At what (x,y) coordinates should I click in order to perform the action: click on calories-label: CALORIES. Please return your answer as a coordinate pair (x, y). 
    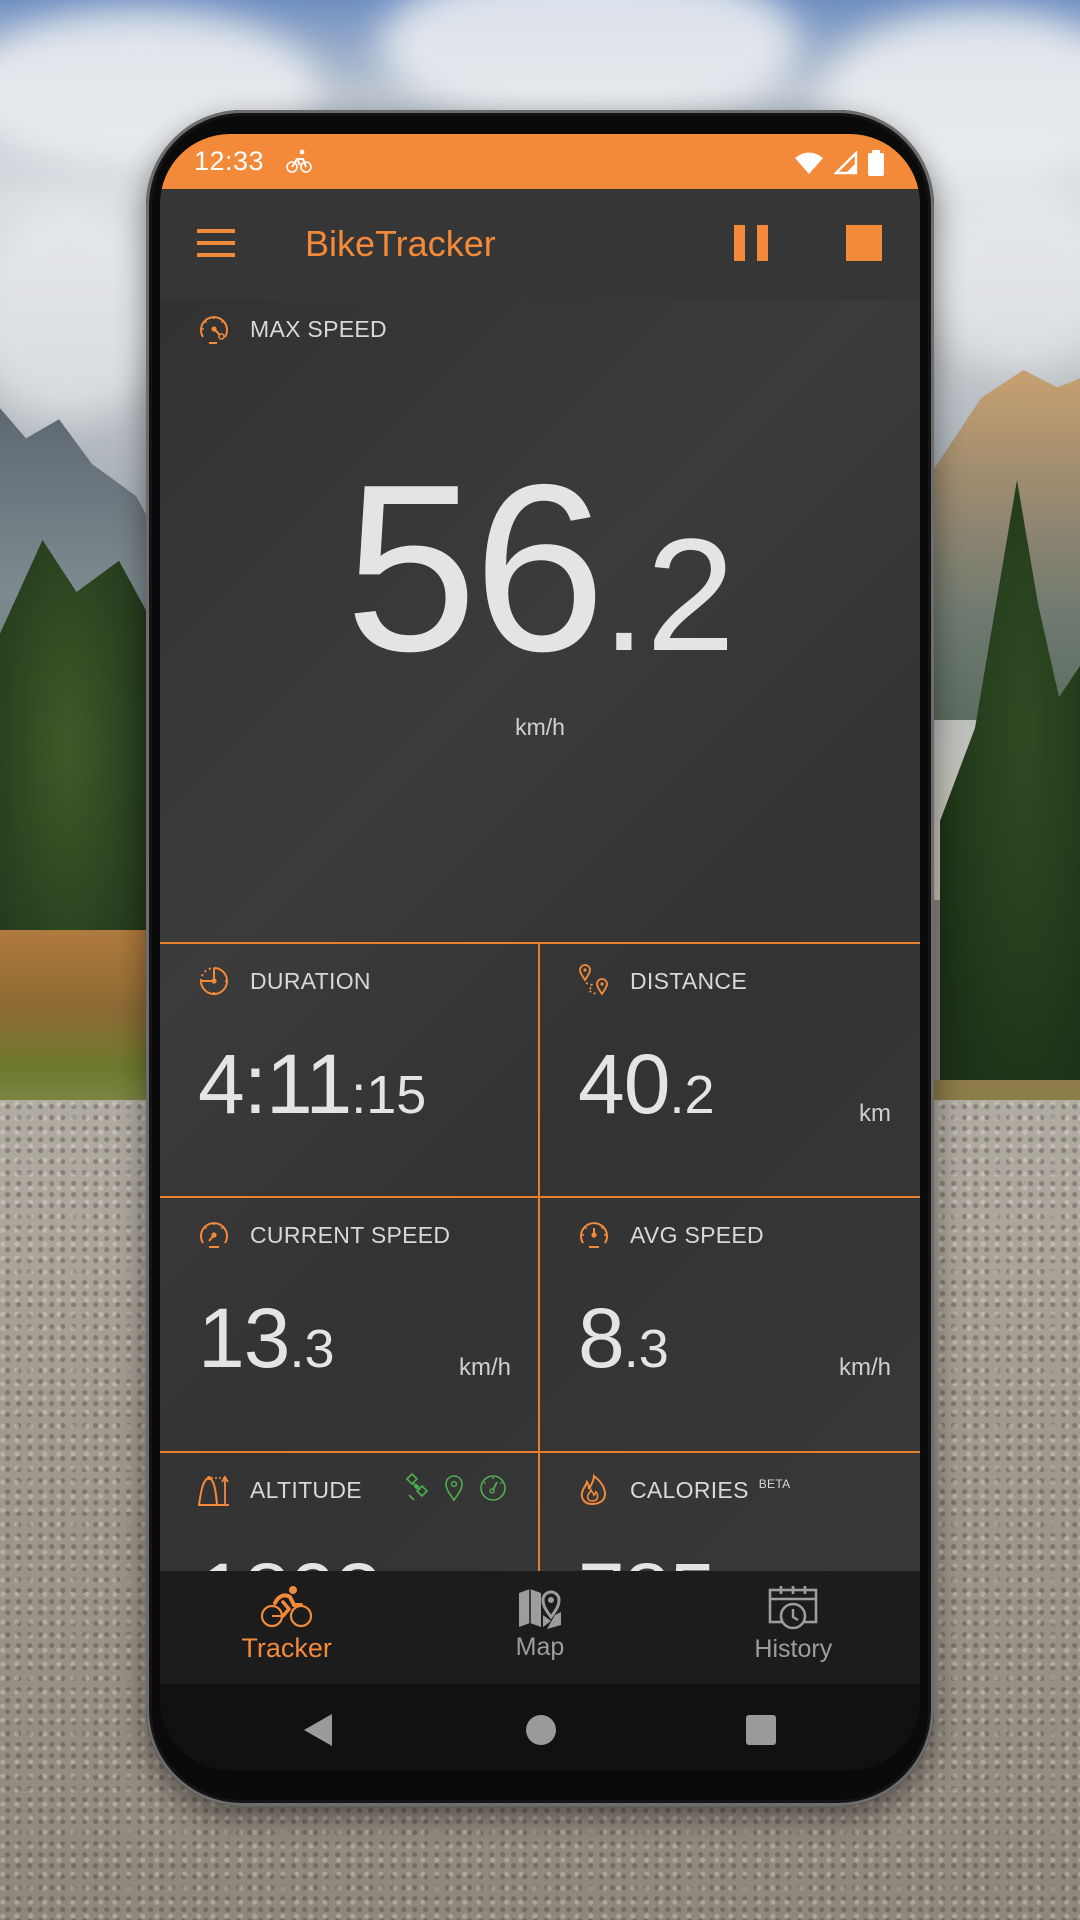
    Looking at the image, I should click on (689, 1489).